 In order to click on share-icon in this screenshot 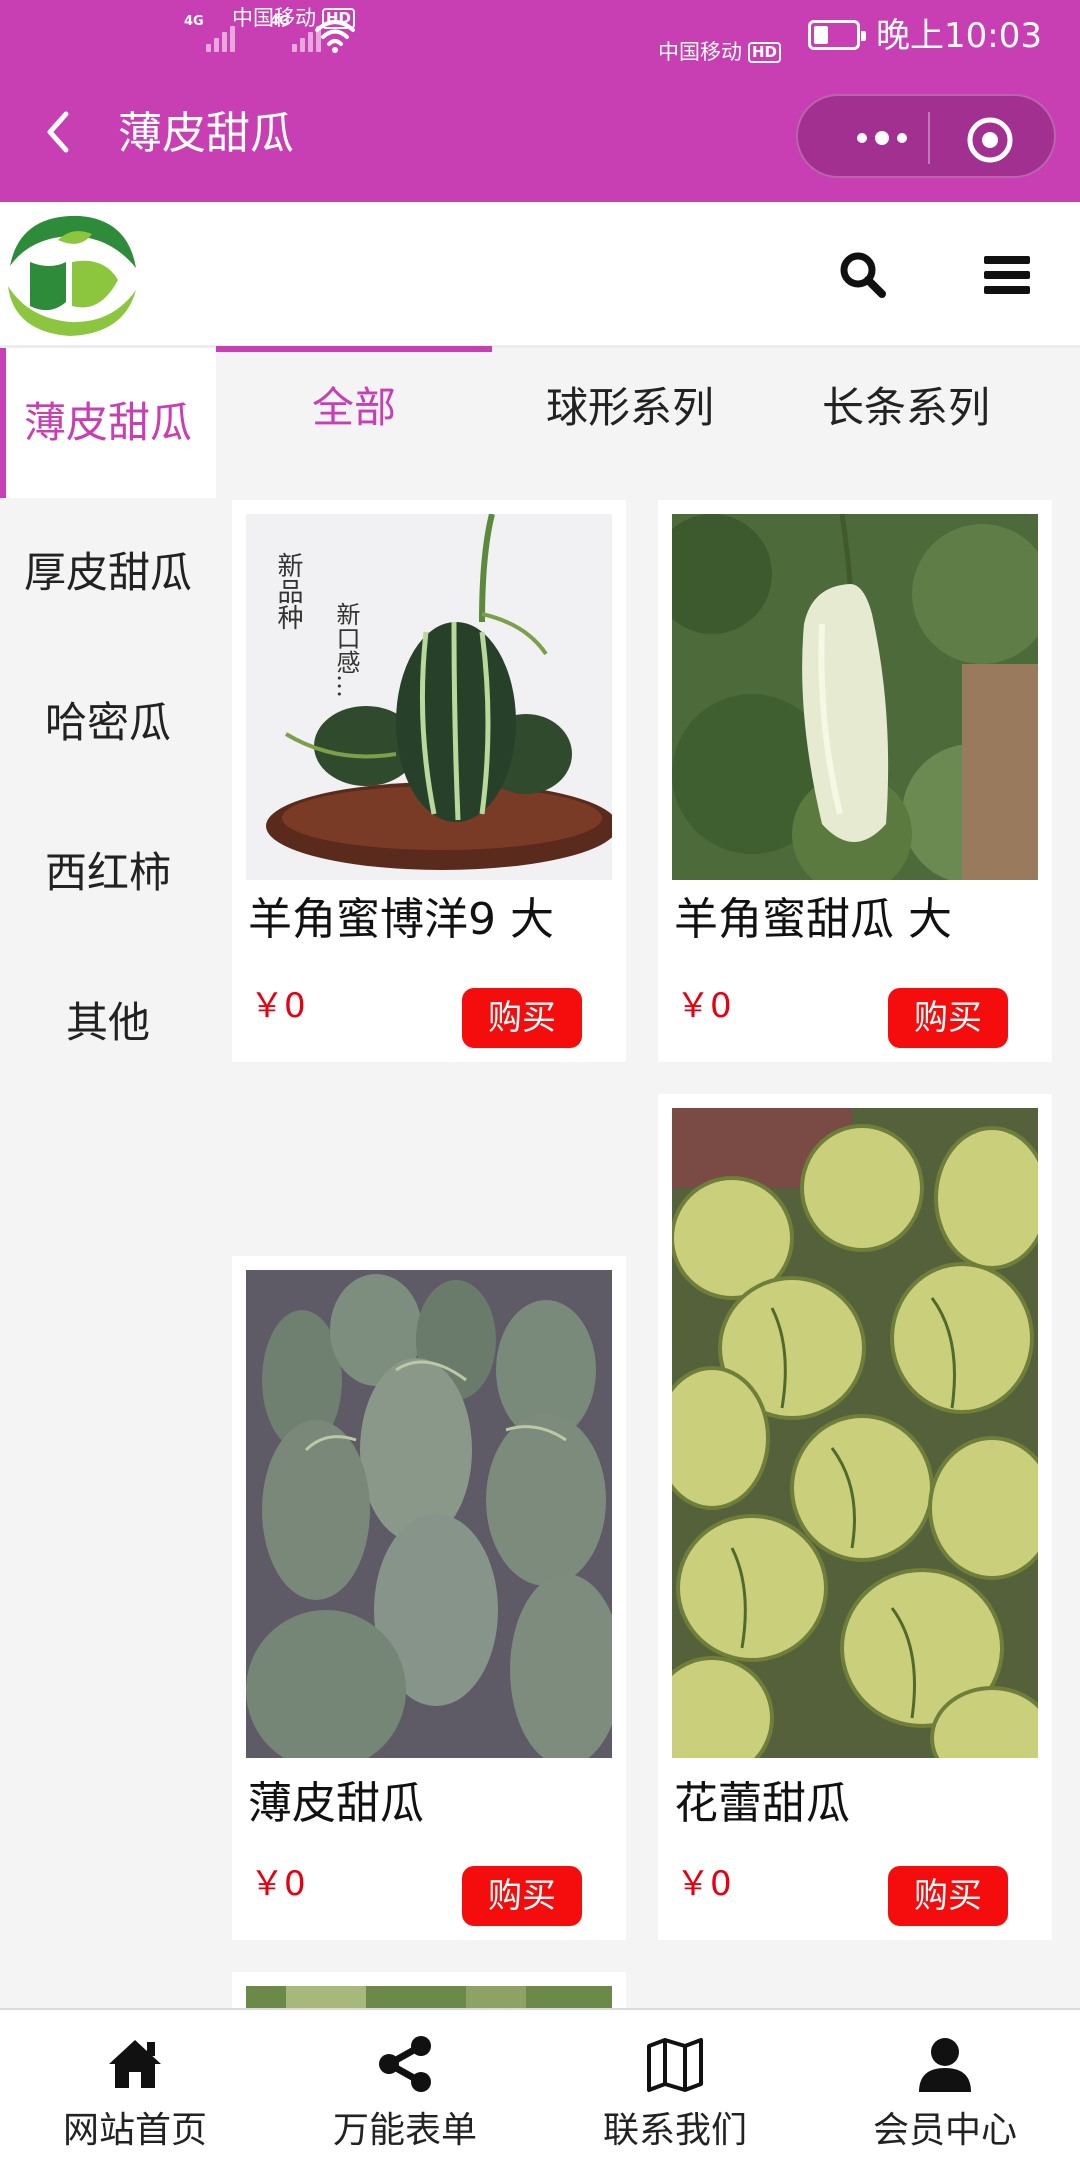, I will do `click(405, 2064)`.